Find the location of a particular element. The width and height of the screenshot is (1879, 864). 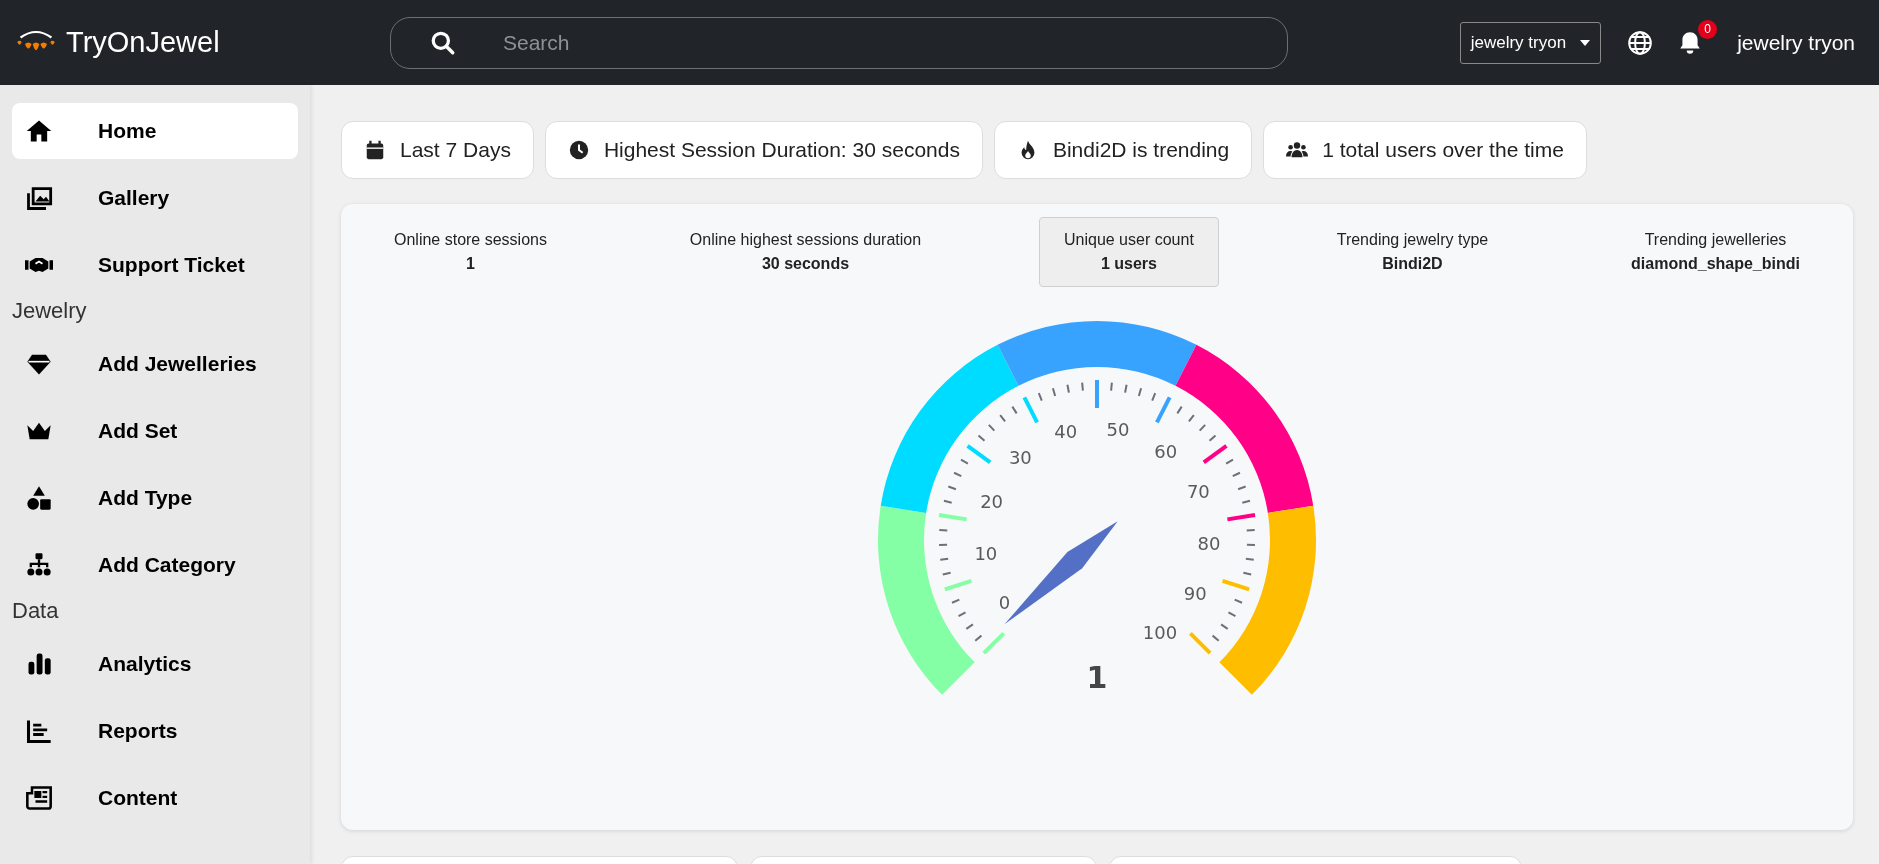

sidebar-item: Content is located at coordinates (155, 798).